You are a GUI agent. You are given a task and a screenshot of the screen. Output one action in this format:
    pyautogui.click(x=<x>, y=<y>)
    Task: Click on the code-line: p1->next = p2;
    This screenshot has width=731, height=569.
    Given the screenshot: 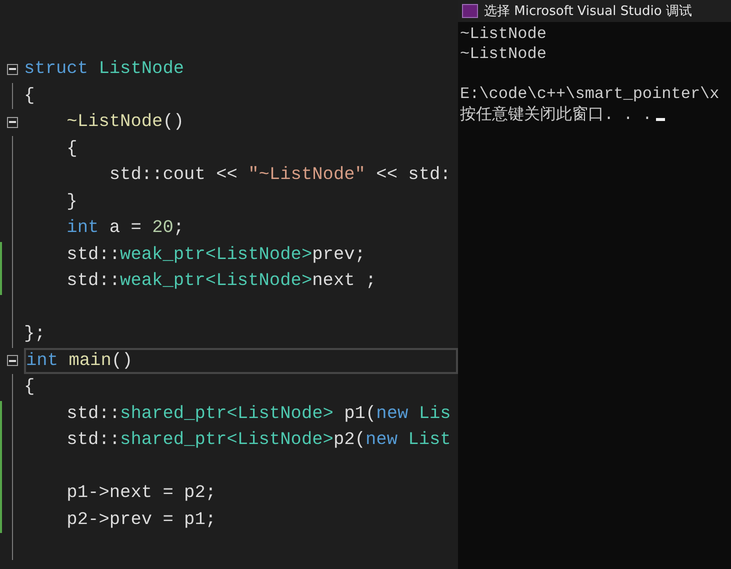 What is the action you would take?
    pyautogui.click(x=142, y=493)
    